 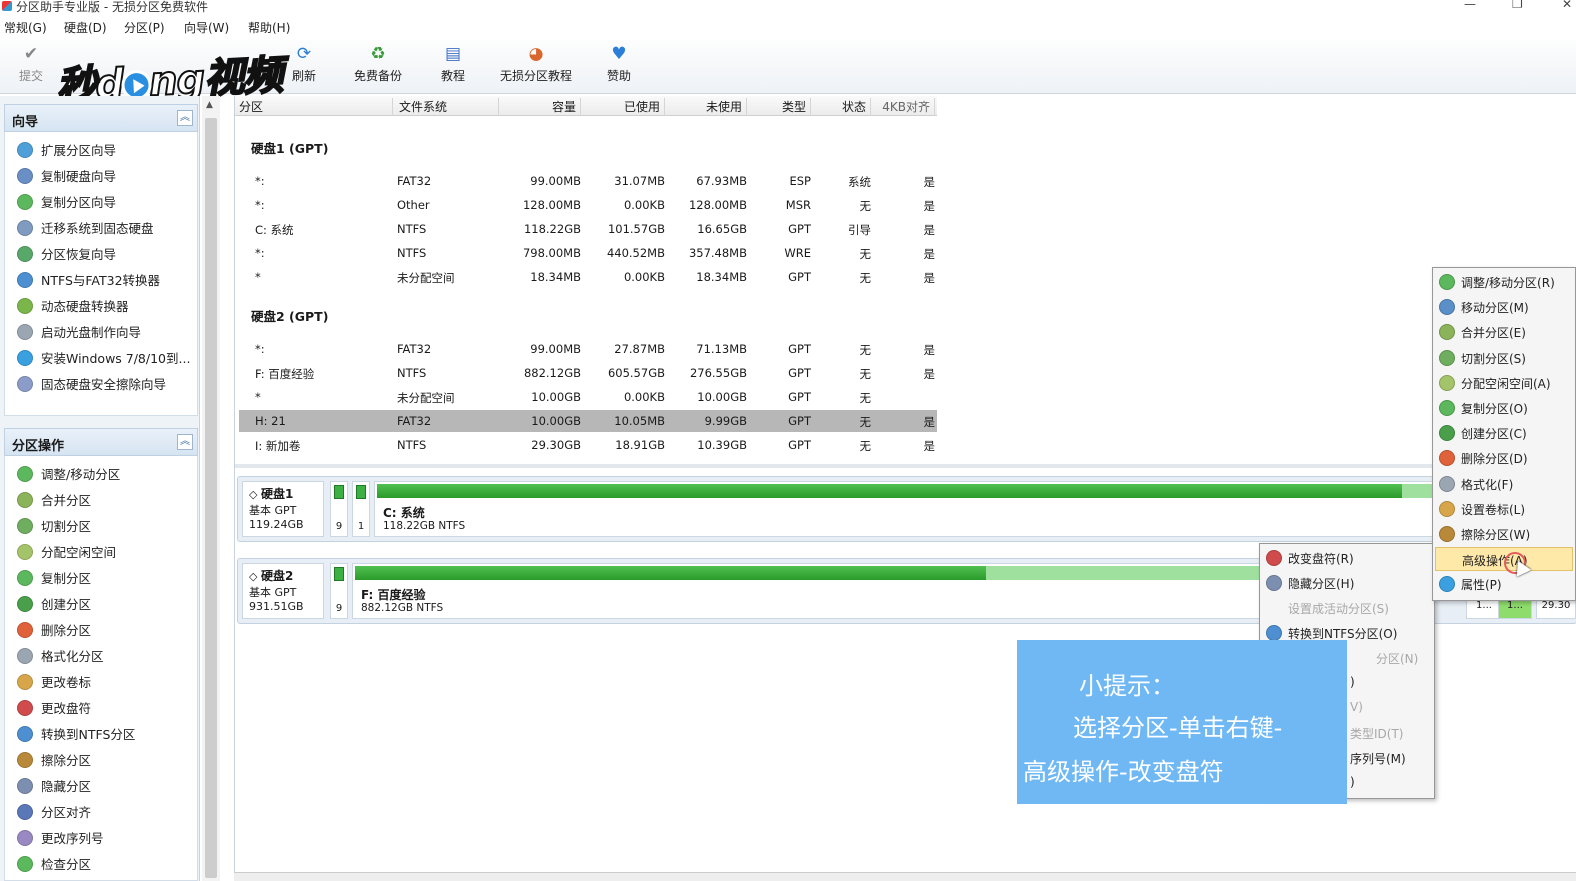 What do you see at coordinates (255, 494) in the screenshot?
I see `disk-icon: ◇` at bounding box center [255, 494].